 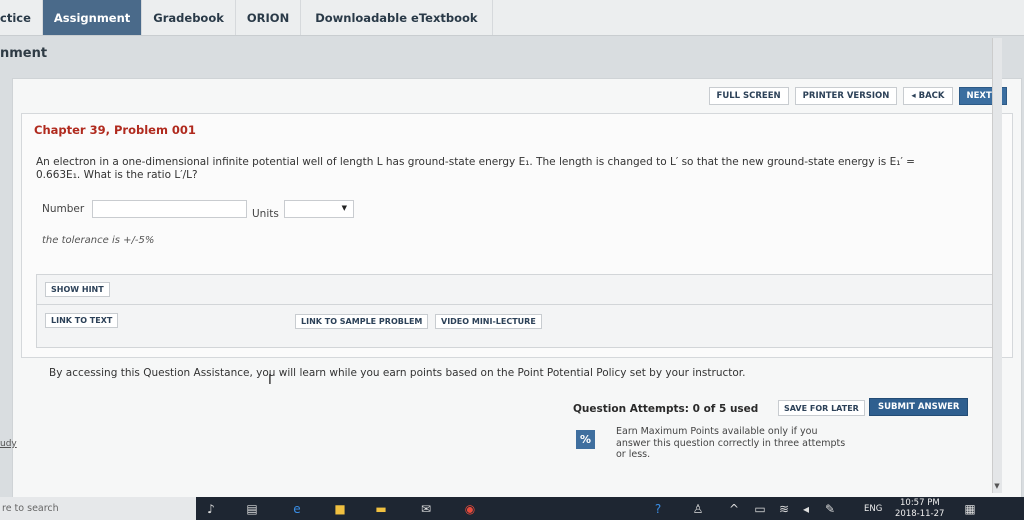 I want to click on task-view-icon: ▤, so click(x=252, y=509).